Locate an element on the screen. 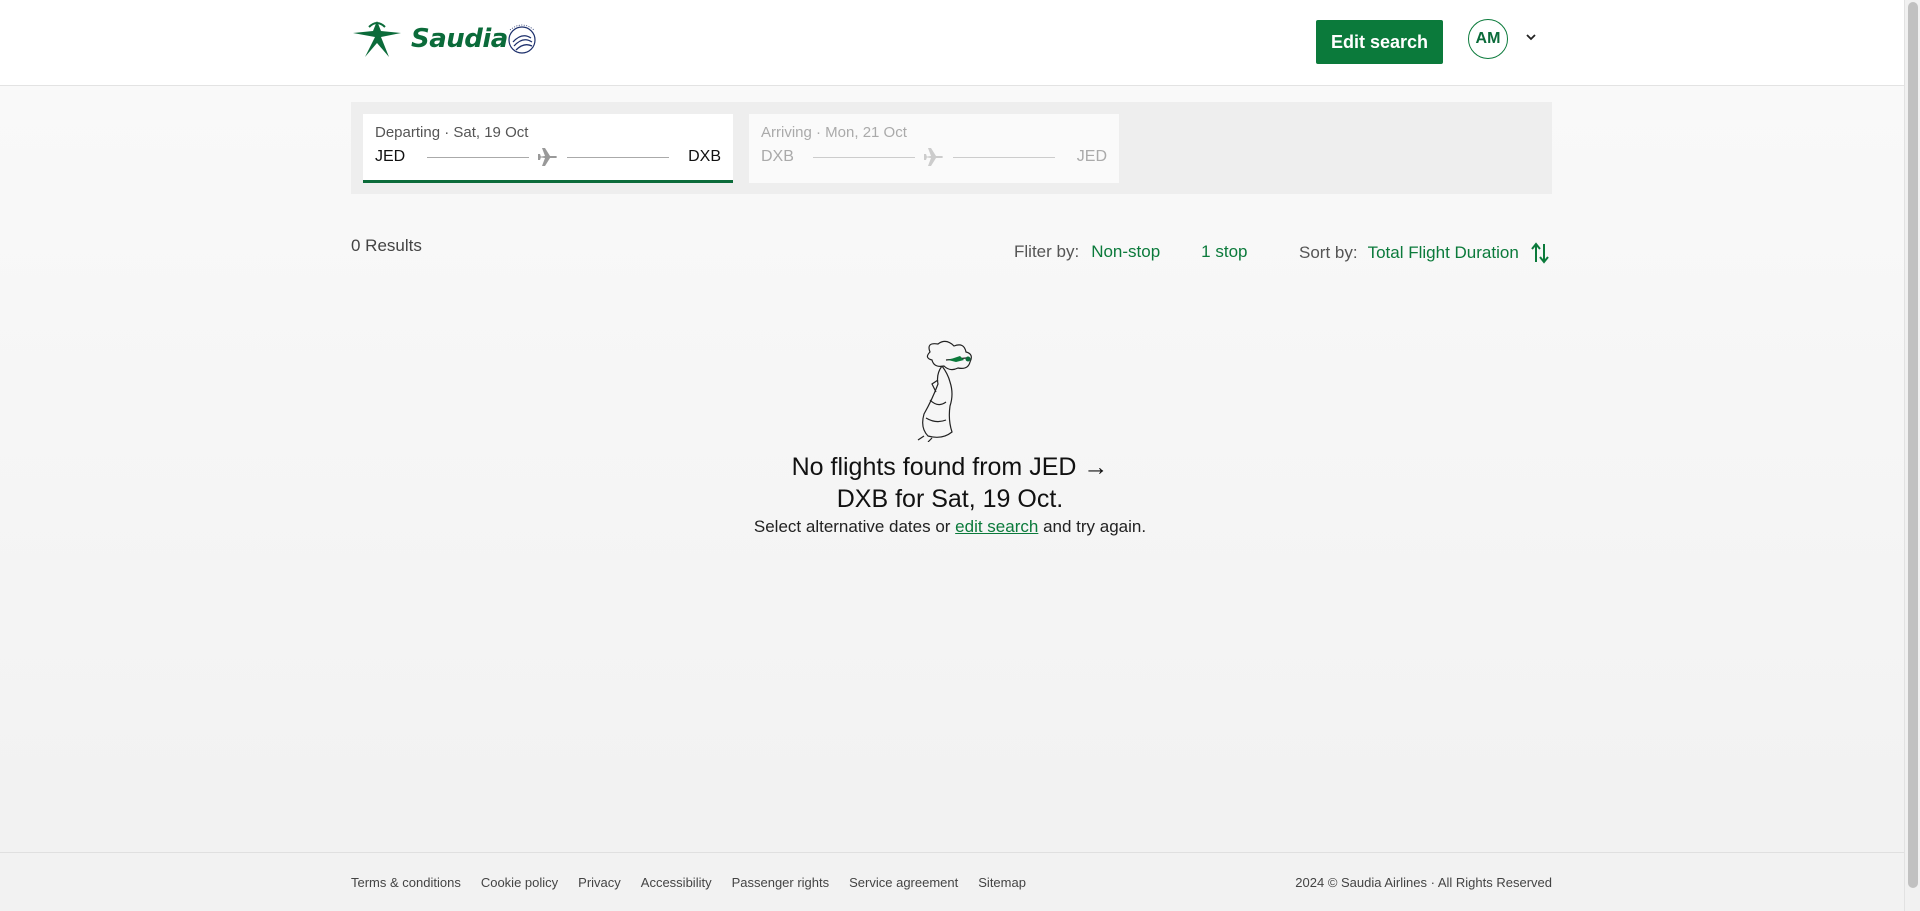  vertical-scrollbar is located at coordinates (1912, 455).